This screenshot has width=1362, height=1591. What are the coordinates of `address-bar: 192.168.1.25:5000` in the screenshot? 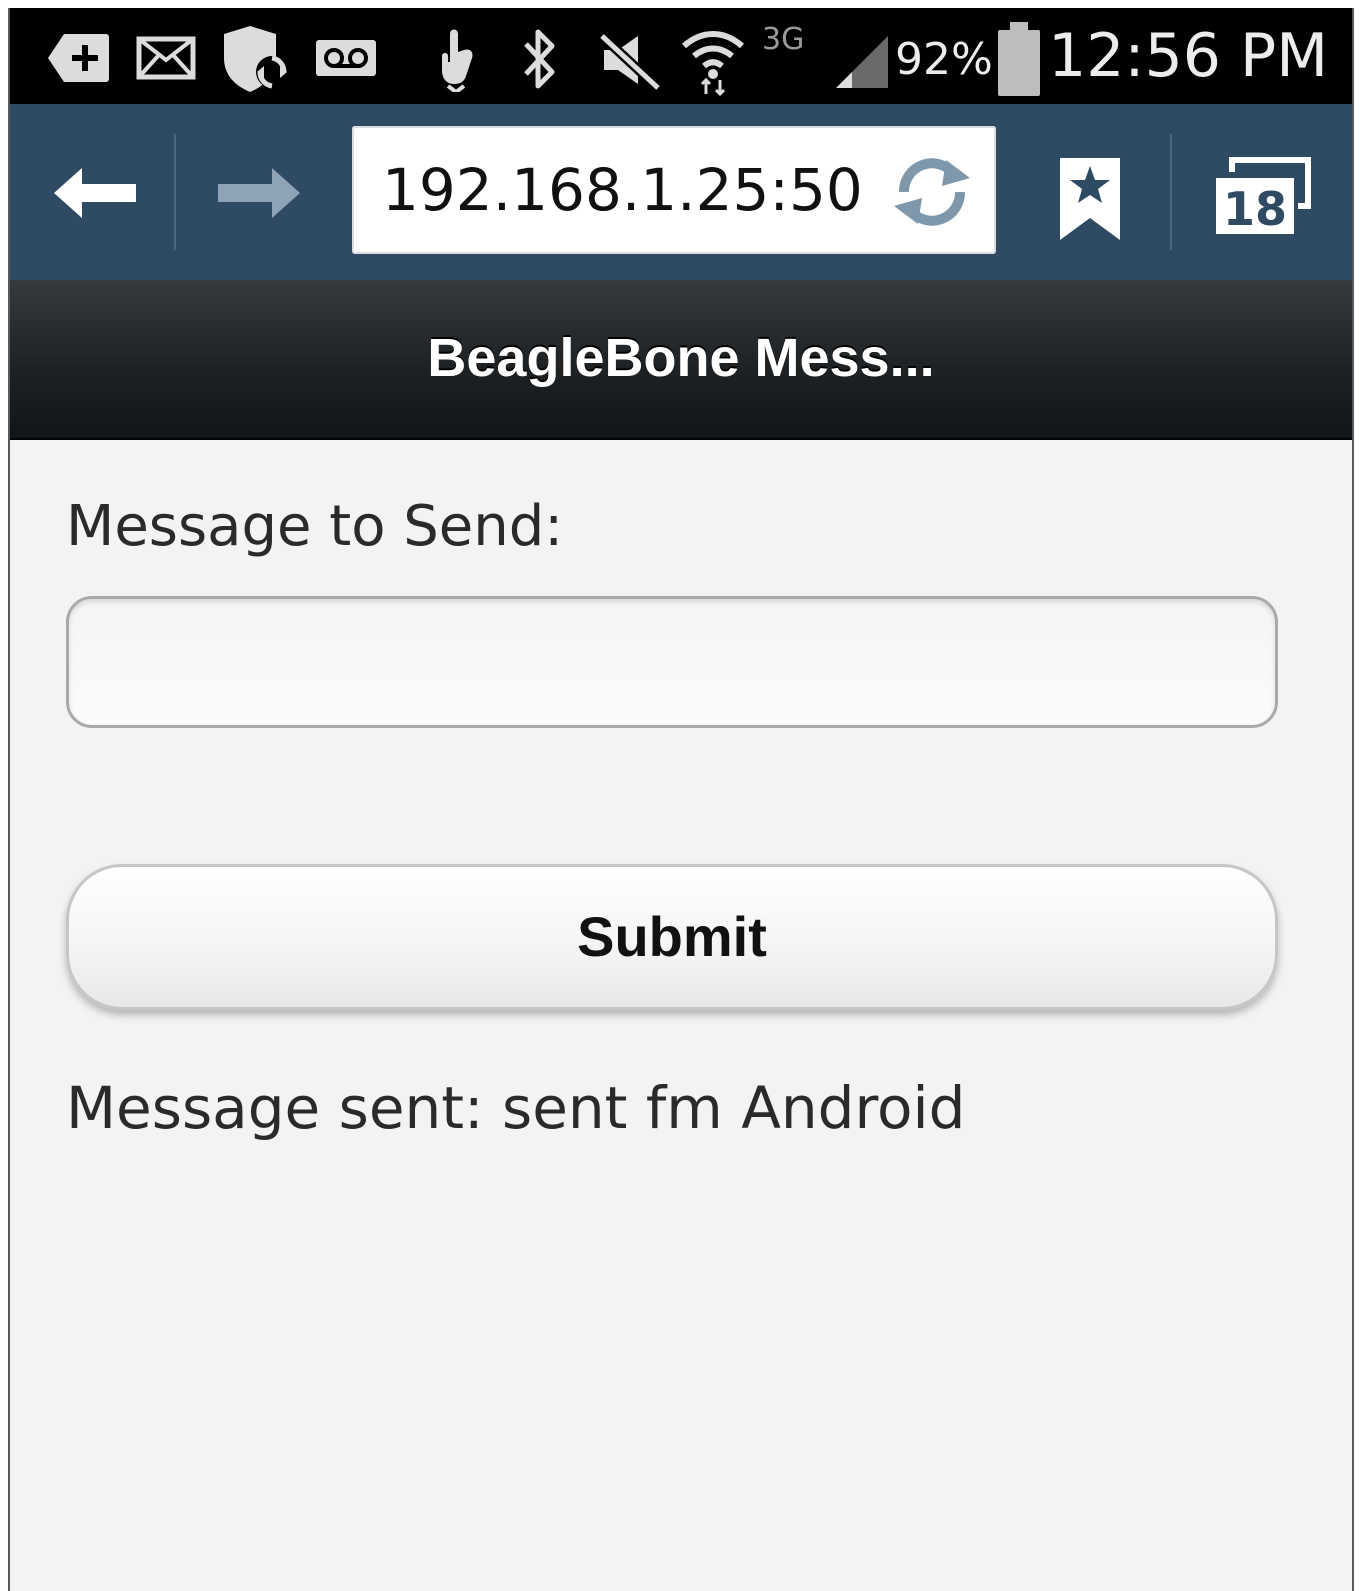 It's located at (674, 190).